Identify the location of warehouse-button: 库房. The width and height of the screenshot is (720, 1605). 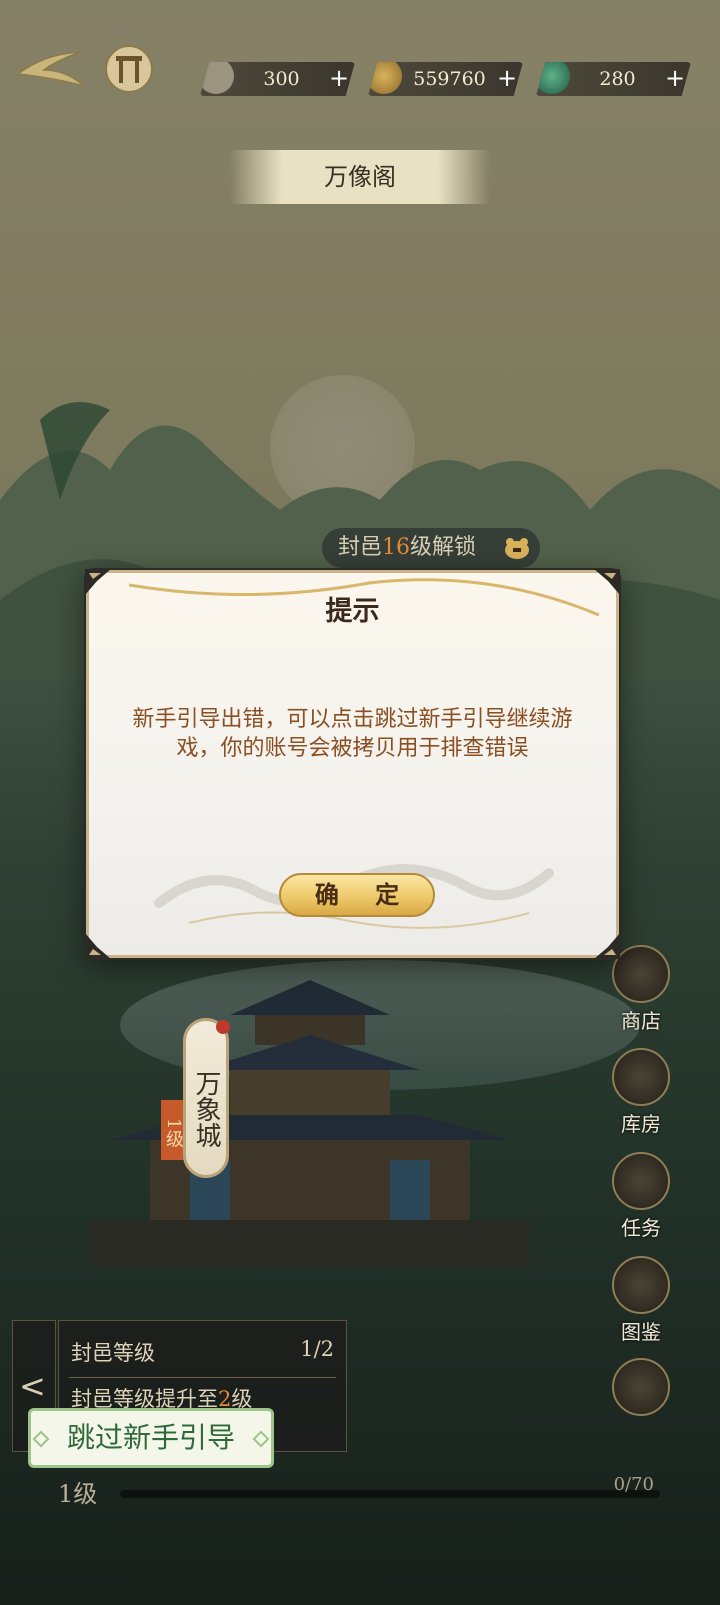
(641, 1092).